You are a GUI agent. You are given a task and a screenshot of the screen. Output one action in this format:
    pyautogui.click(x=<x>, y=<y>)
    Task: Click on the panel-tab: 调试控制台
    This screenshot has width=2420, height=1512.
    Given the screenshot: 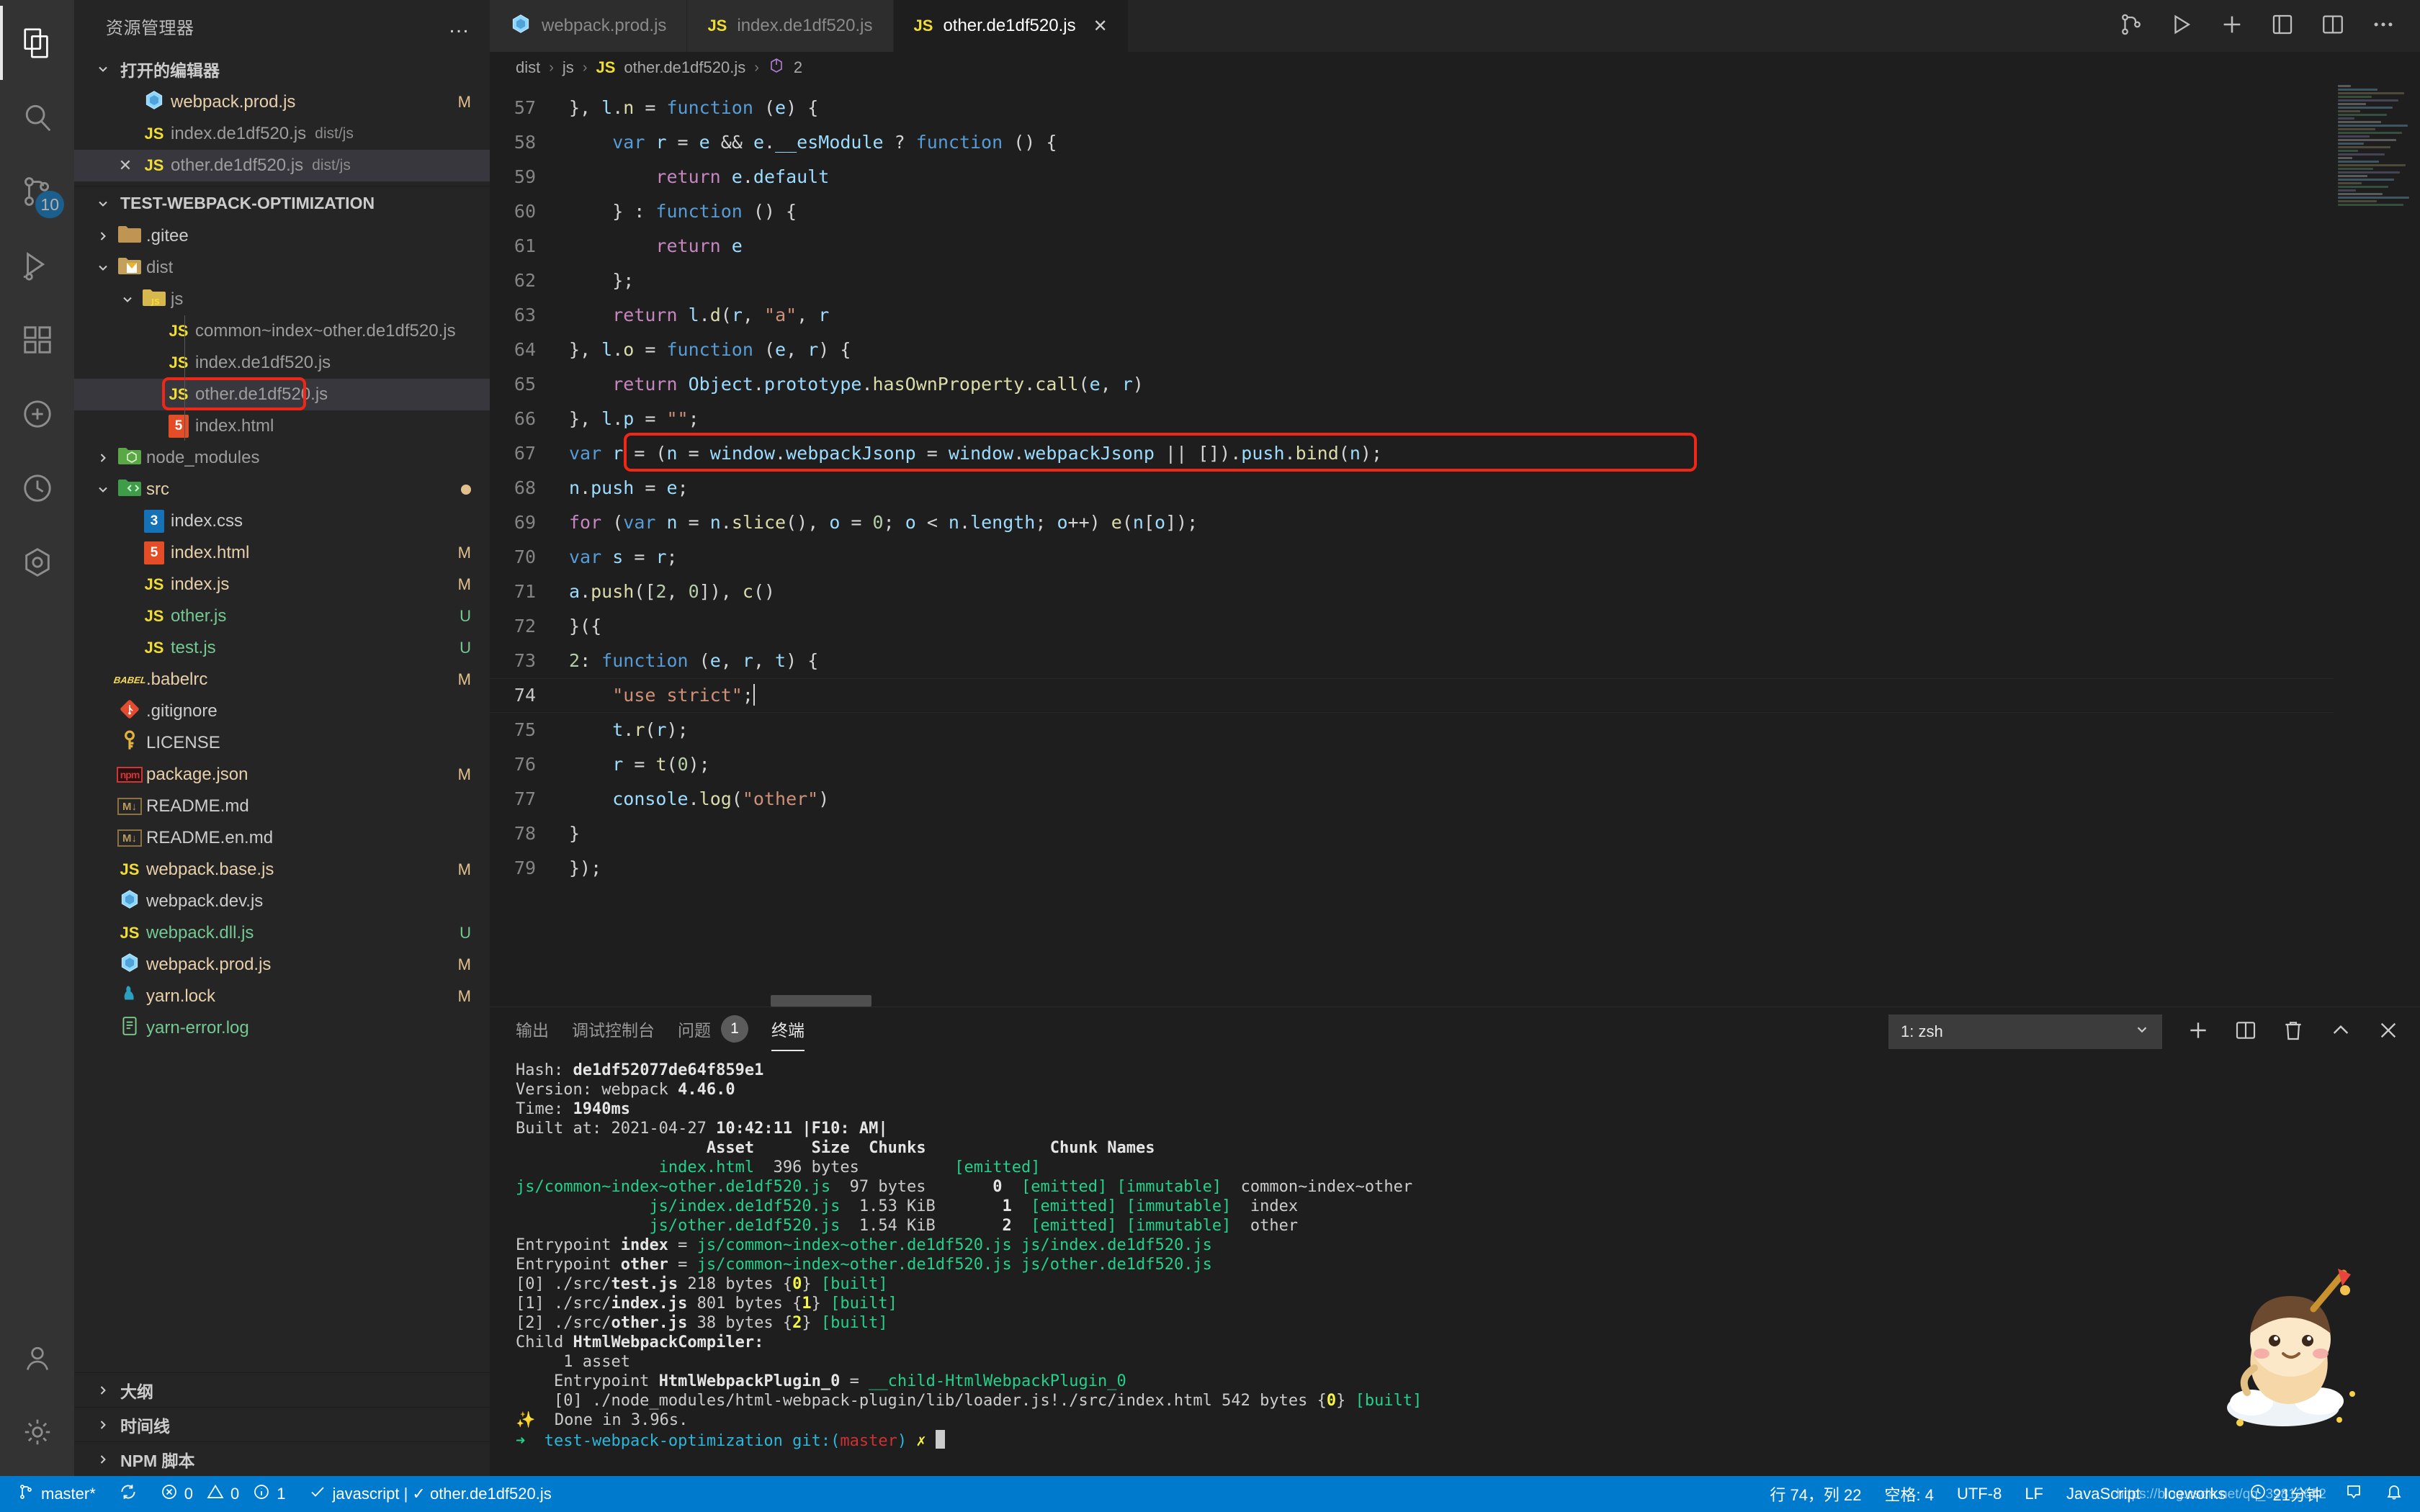 What is the action you would take?
    pyautogui.click(x=613, y=1032)
    